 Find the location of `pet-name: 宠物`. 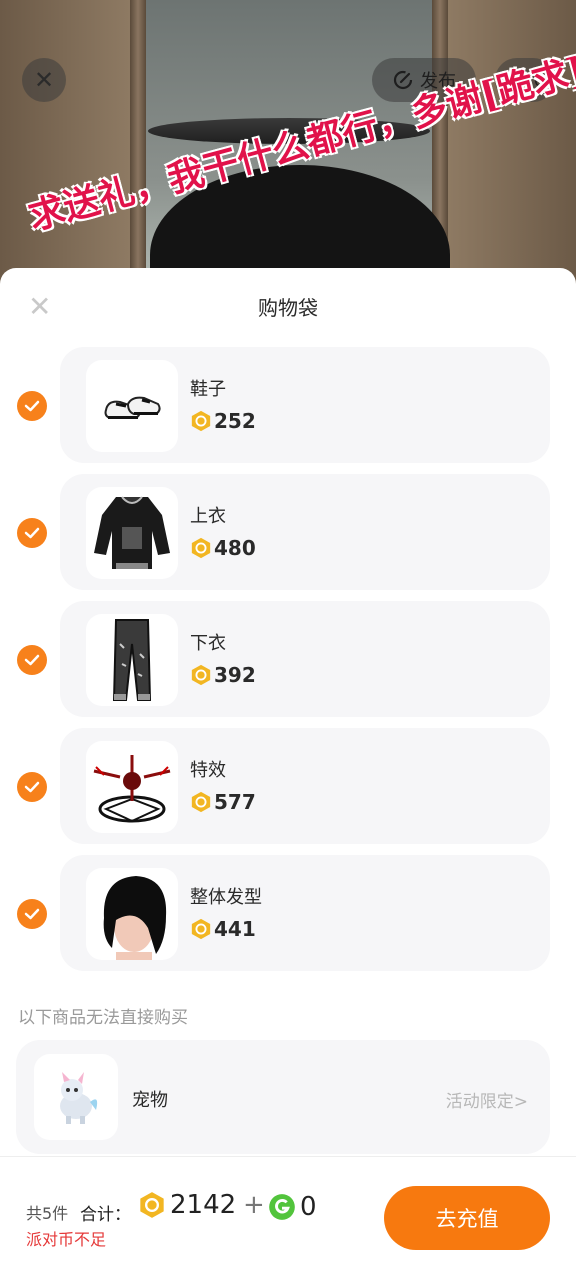

pet-name: 宠物 is located at coordinates (150, 1100).